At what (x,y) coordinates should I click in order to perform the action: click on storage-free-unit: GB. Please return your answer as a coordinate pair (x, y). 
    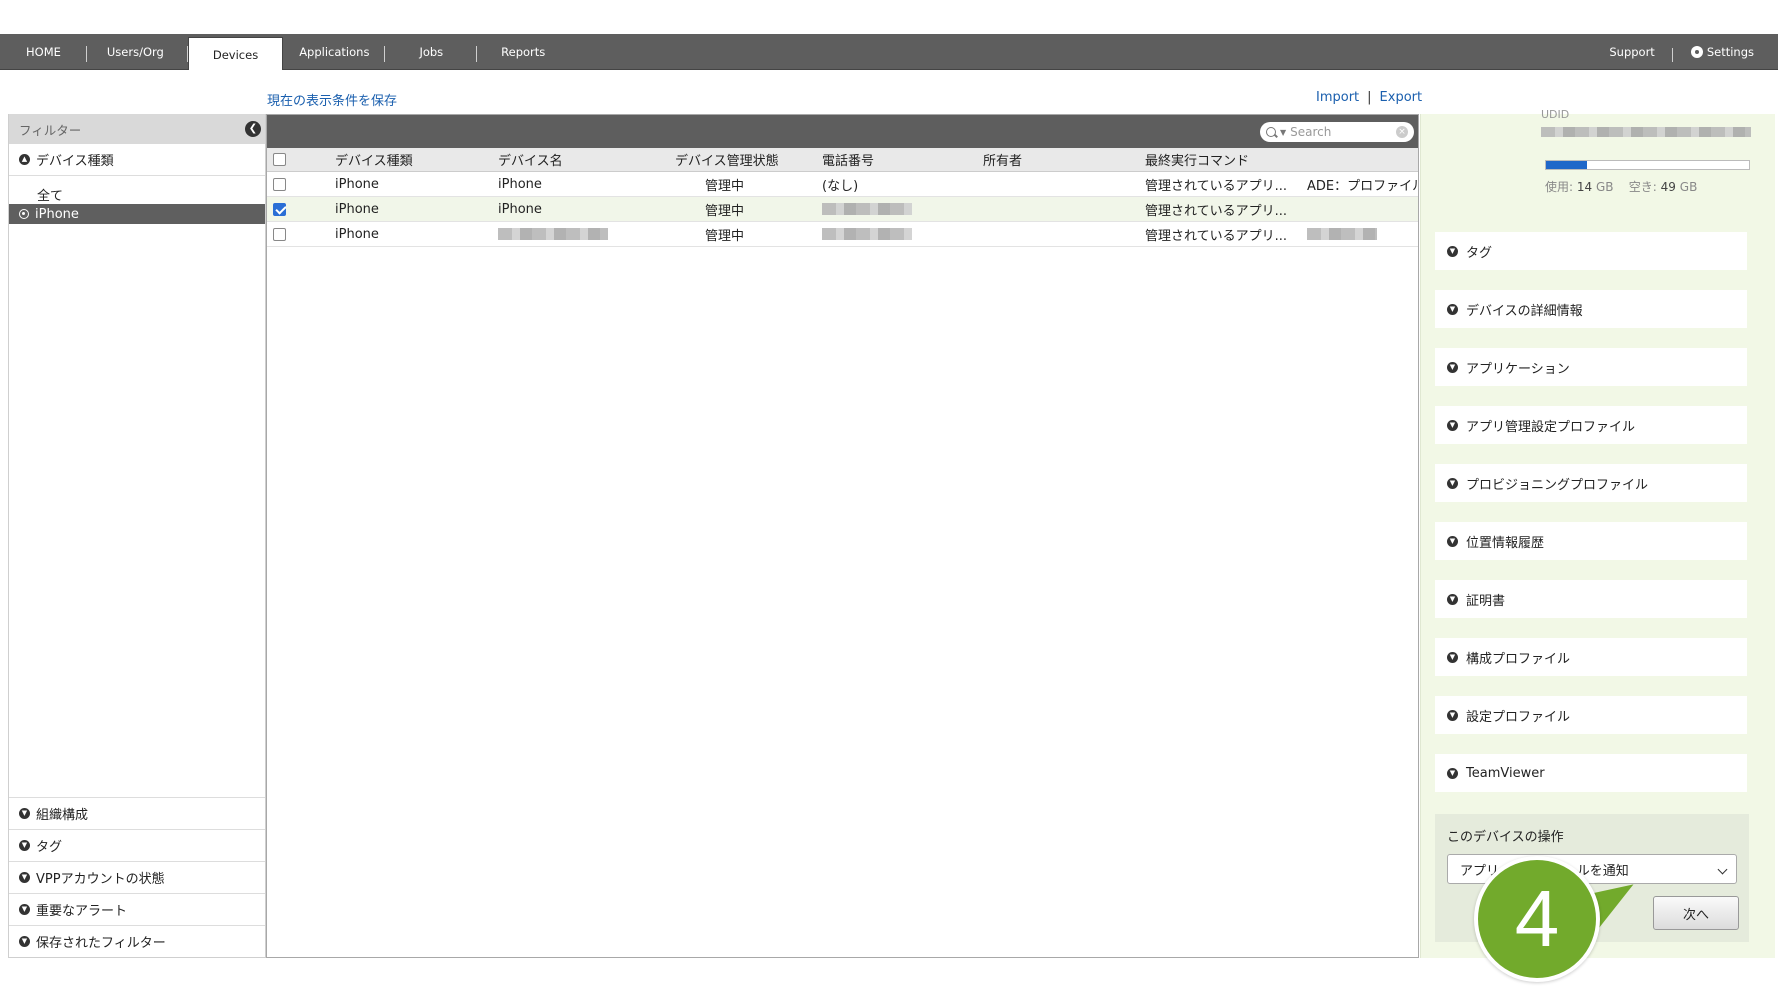
    Looking at the image, I should click on (1688, 187).